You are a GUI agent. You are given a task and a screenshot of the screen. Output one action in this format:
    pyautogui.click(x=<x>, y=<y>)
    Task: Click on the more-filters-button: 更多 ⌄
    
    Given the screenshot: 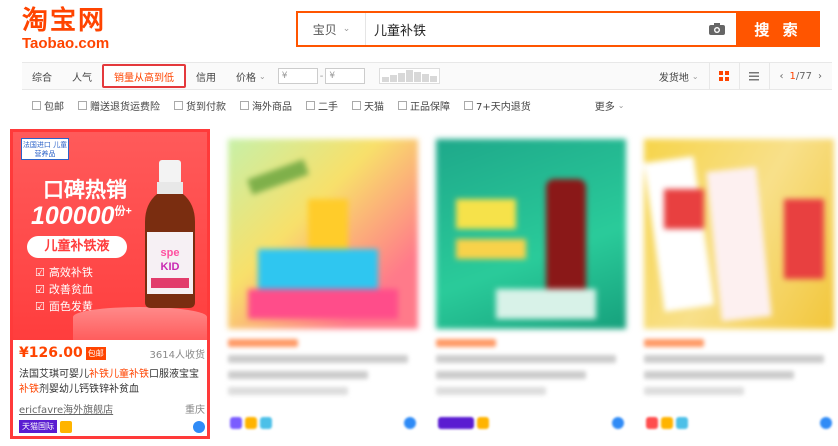 What is the action you would take?
    pyautogui.click(x=610, y=105)
    